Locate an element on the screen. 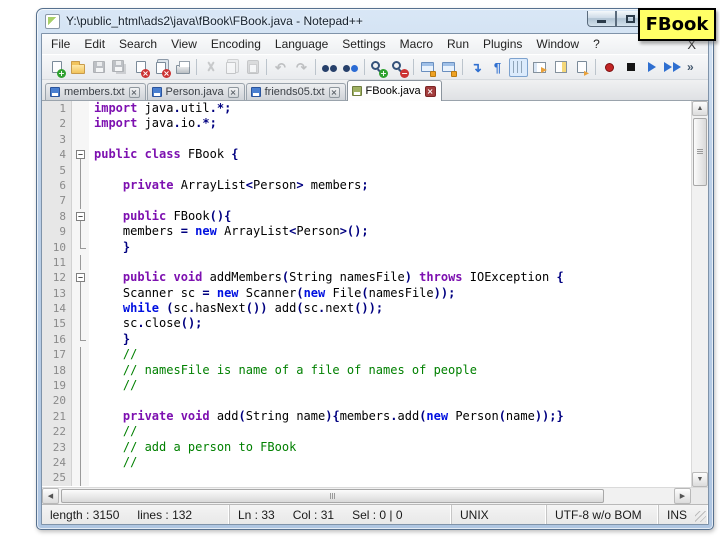 The image size is (720, 540). line-number: 14 is located at coordinates (57, 309).